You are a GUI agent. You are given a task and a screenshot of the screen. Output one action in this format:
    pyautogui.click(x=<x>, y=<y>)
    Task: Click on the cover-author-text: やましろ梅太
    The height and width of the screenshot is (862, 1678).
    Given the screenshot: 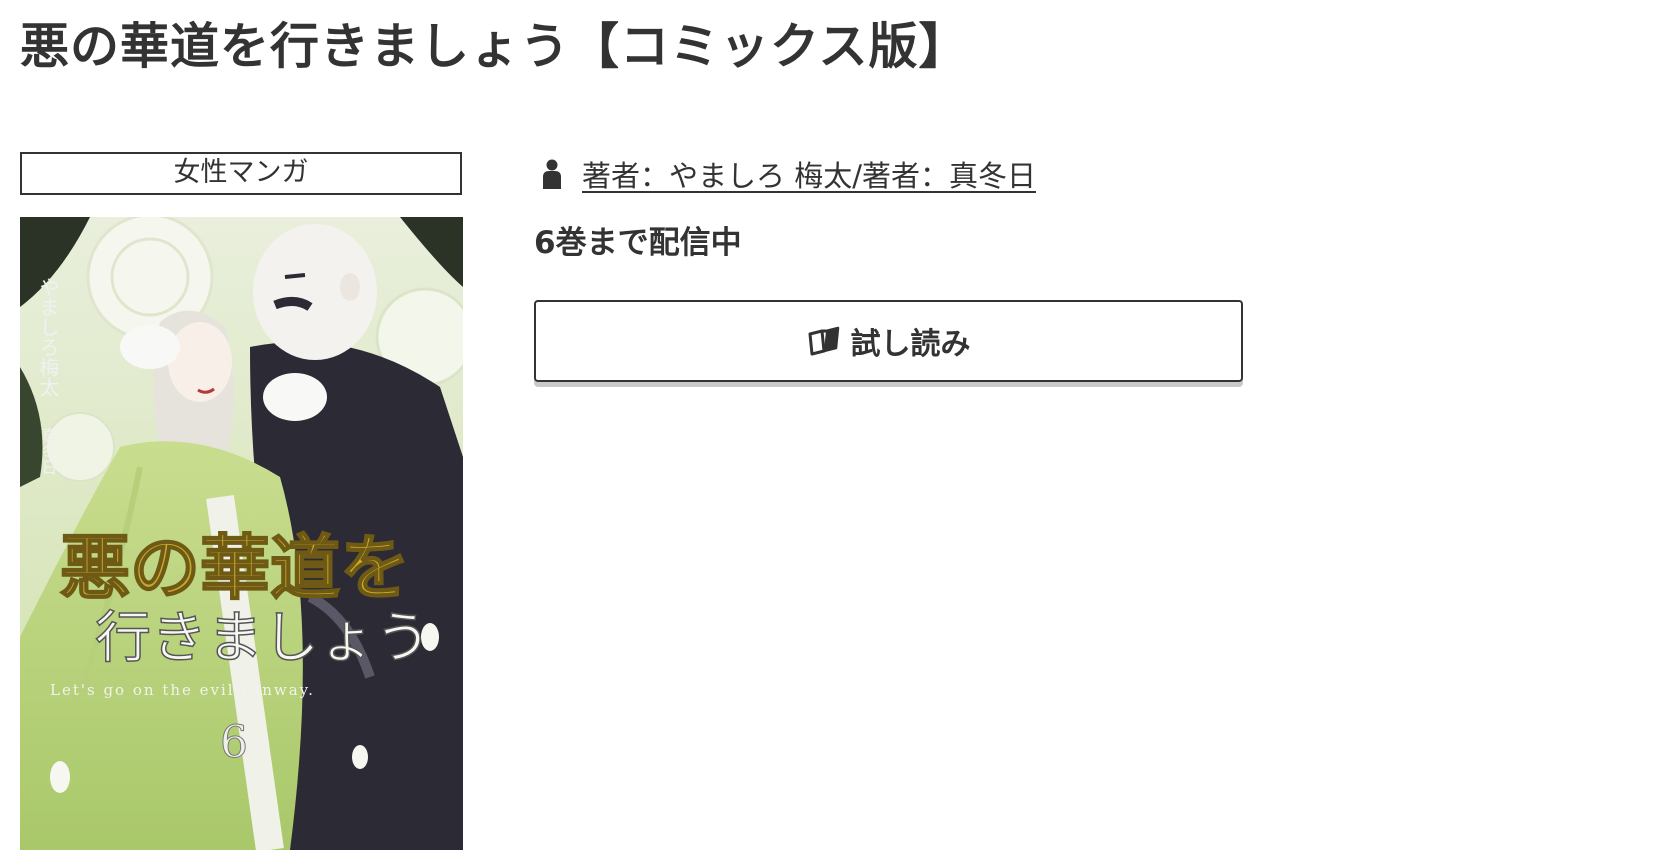 What is the action you would take?
    pyautogui.click(x=48, y=337)
    